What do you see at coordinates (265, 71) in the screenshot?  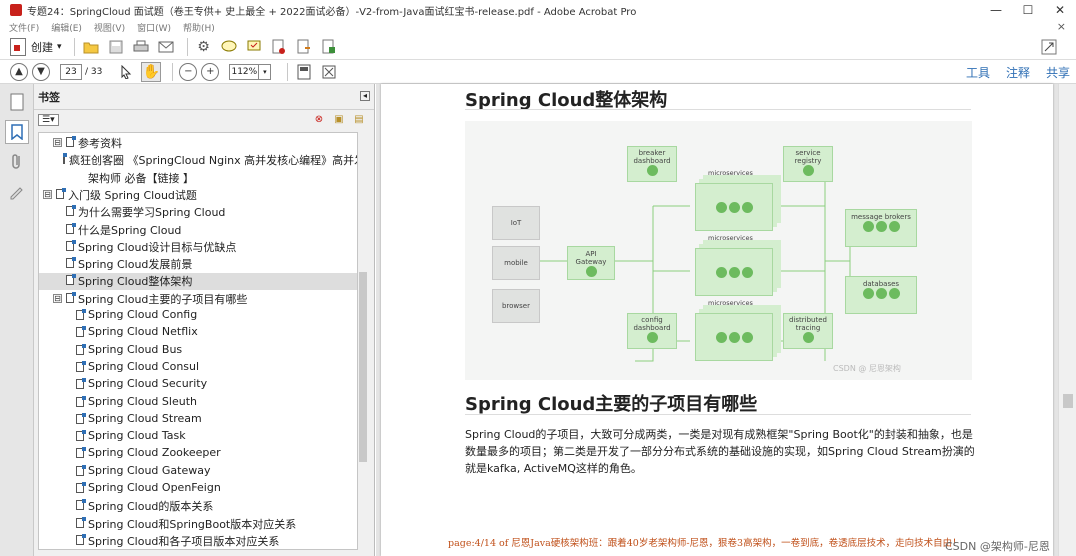 I see `zoom-dropdown-button: ▾` at bounding box center [265, 71].